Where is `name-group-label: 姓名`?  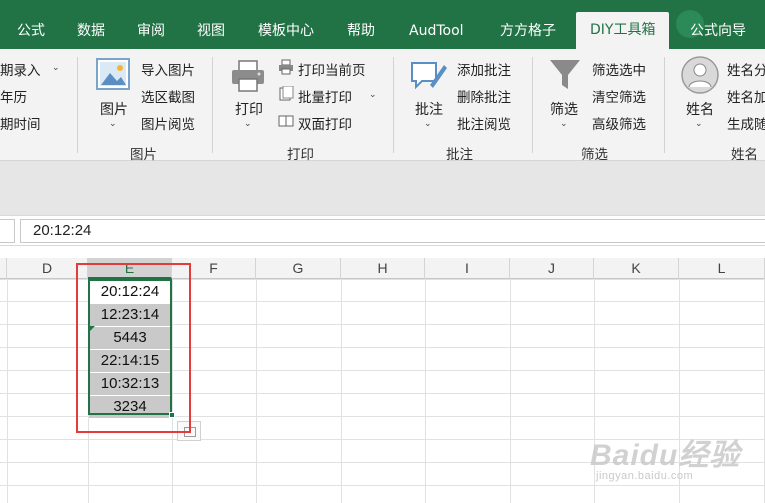 name-group-label: 姓名 is located at coordinates (744, 155).